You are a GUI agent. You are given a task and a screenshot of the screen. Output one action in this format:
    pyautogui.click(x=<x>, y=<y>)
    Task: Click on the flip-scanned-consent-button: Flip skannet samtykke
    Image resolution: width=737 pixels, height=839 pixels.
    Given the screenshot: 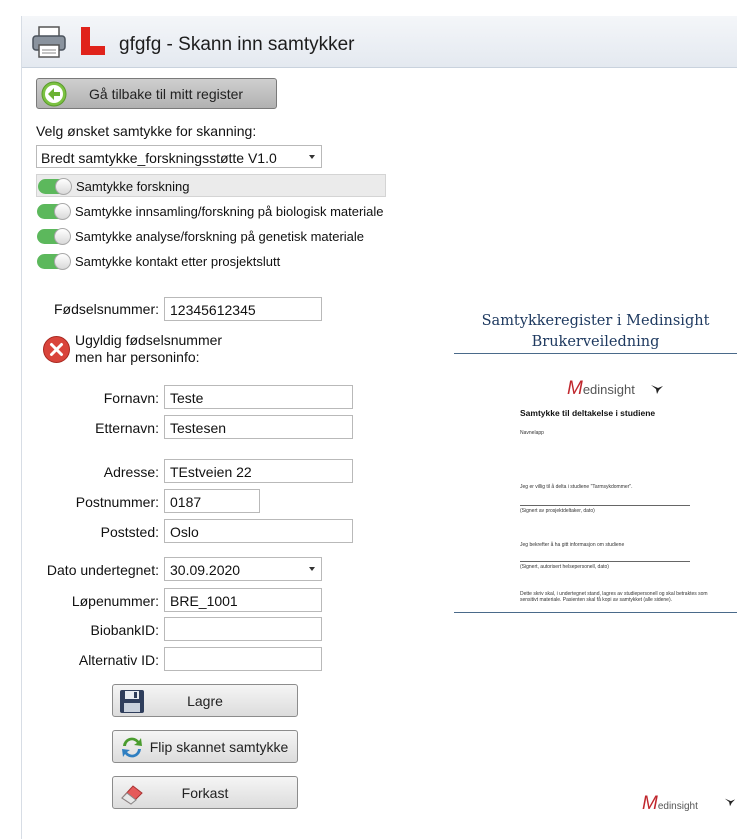 What is the action you would take?
    pyautogui.click(x=205, y=746)
    